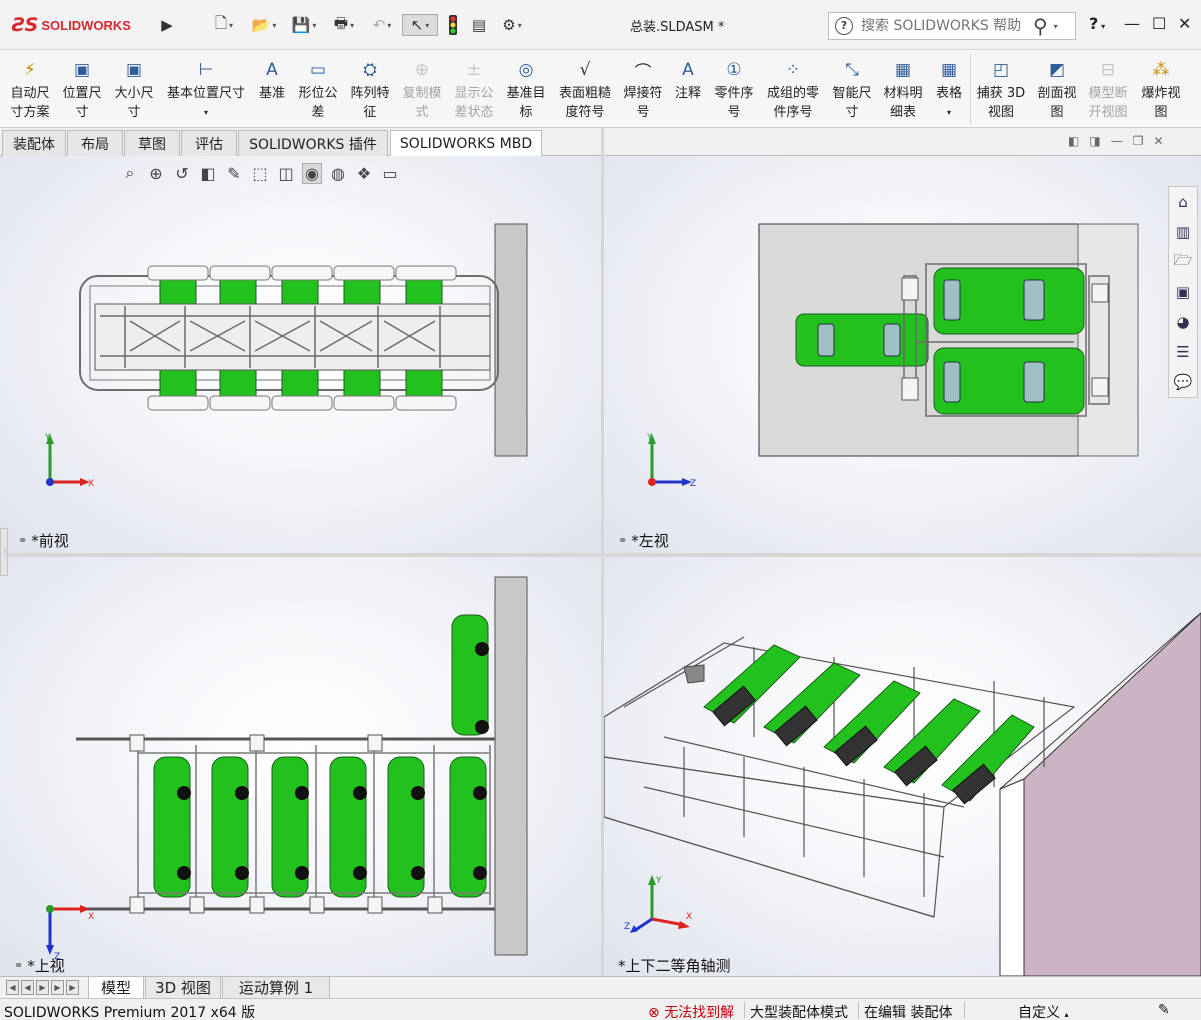 The height and width of the screenshot is (1020, 1201). I want to click on feature-manager-collapse-handle: ⋮, so click(4, 552).